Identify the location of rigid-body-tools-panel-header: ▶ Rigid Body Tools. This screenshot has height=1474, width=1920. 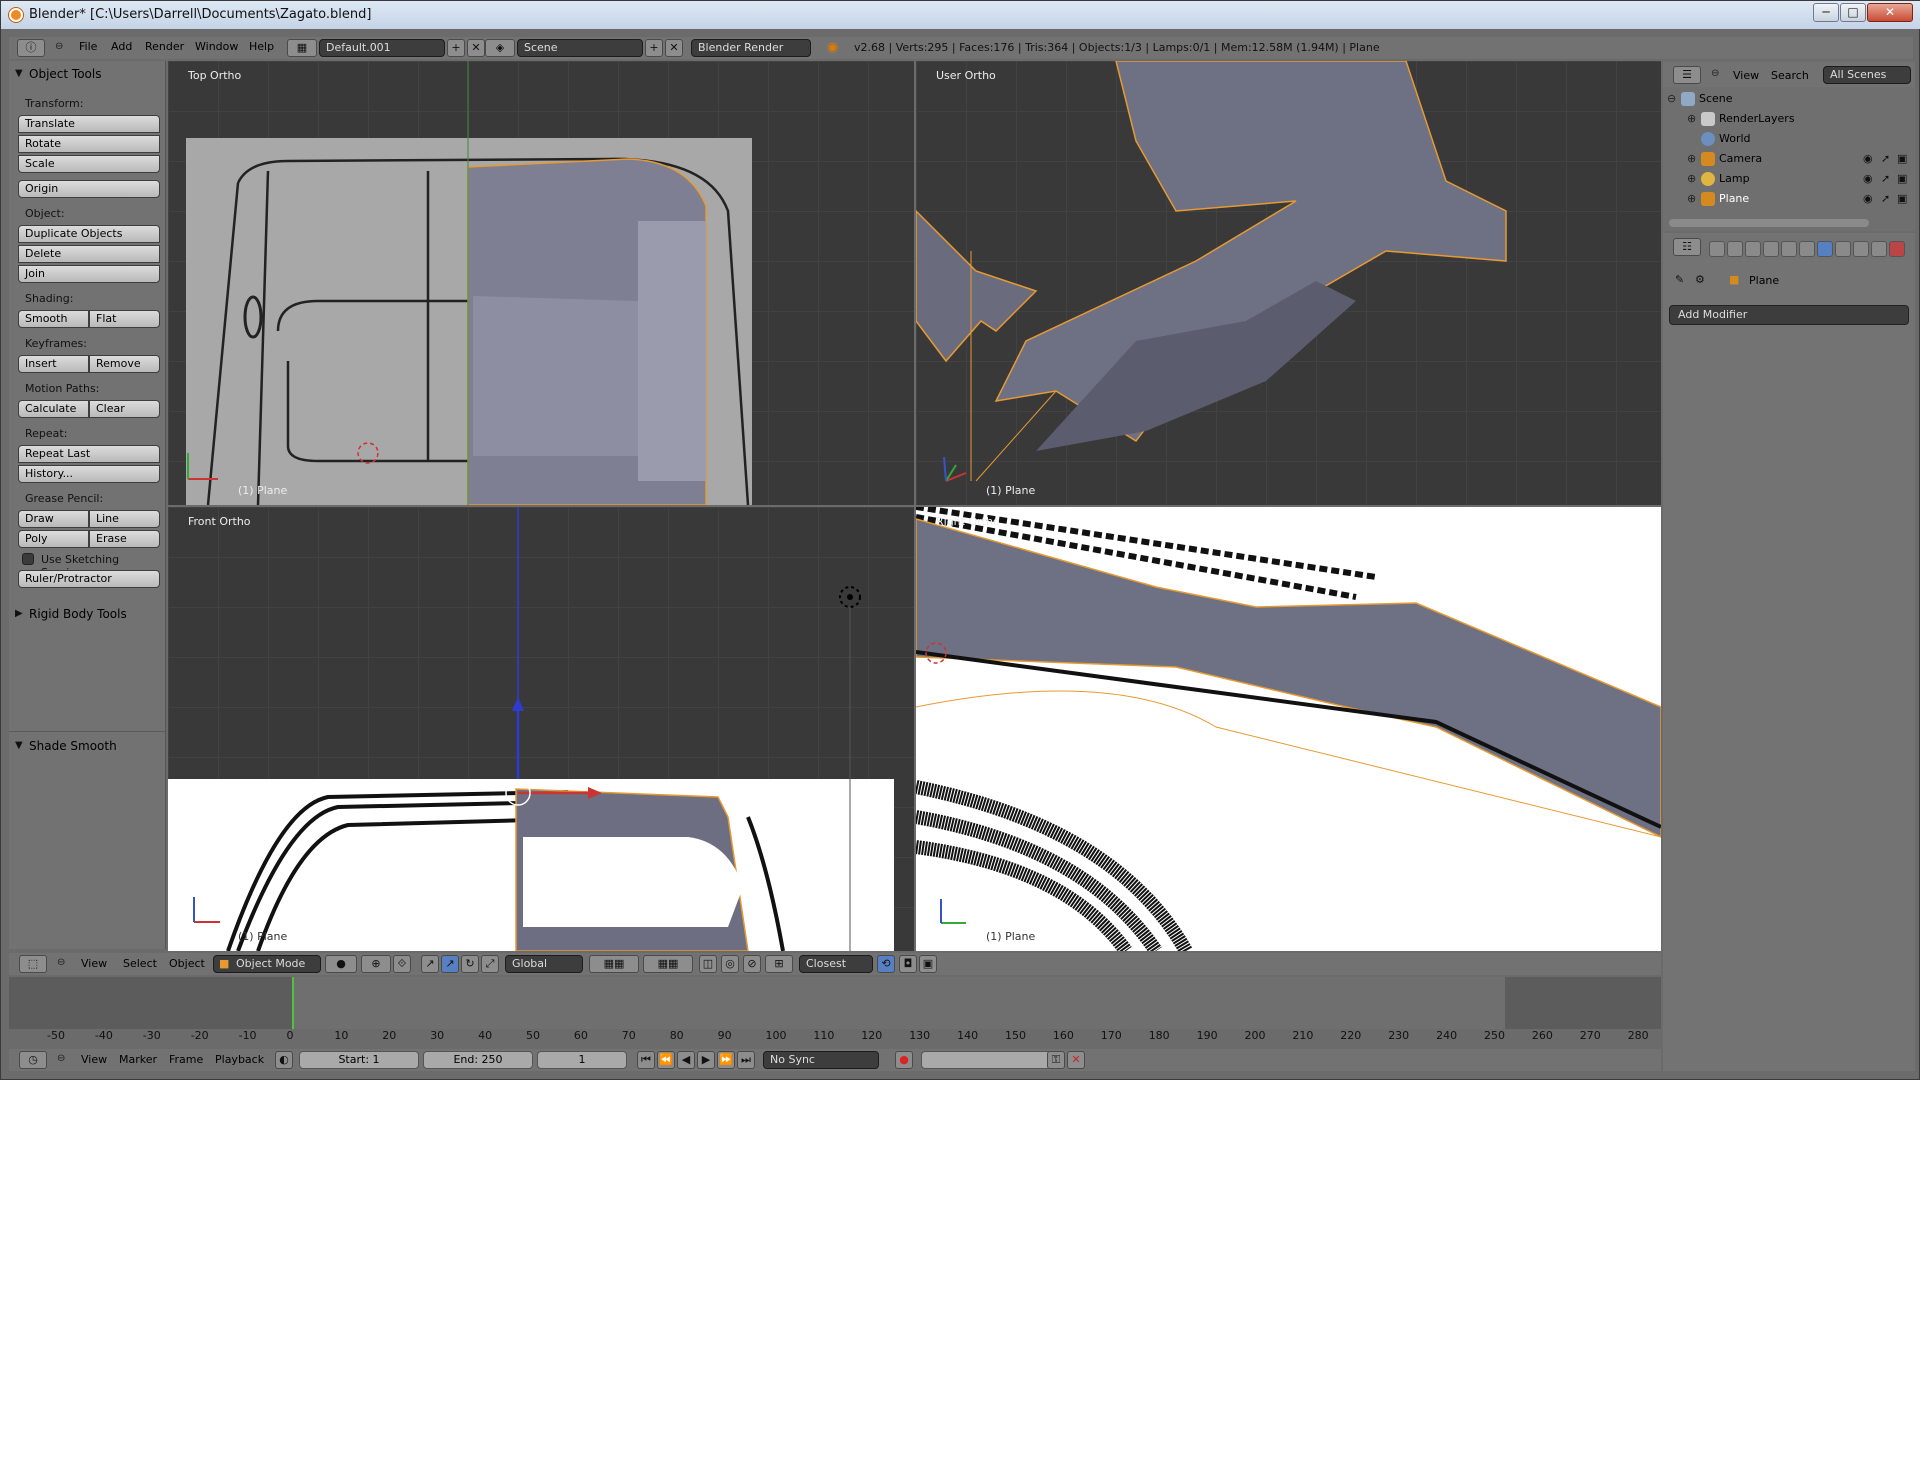
(87, 614).